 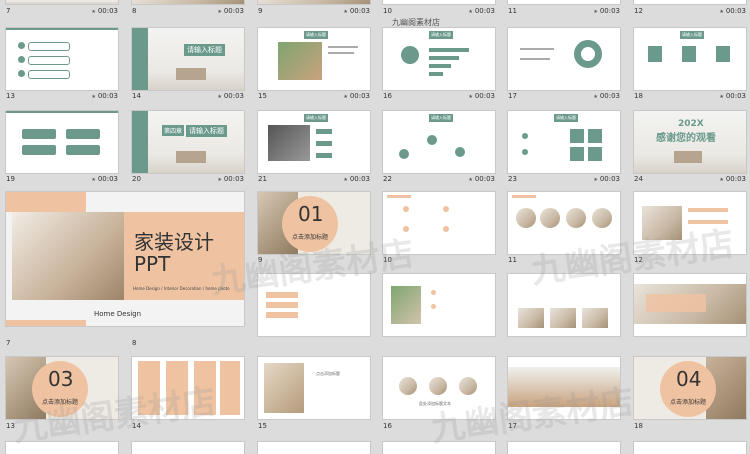 What do you see at coordinates (439, 96) in the screenshot?
I see `slide-meta: 16 00:03` at bounding box center [439, 96].